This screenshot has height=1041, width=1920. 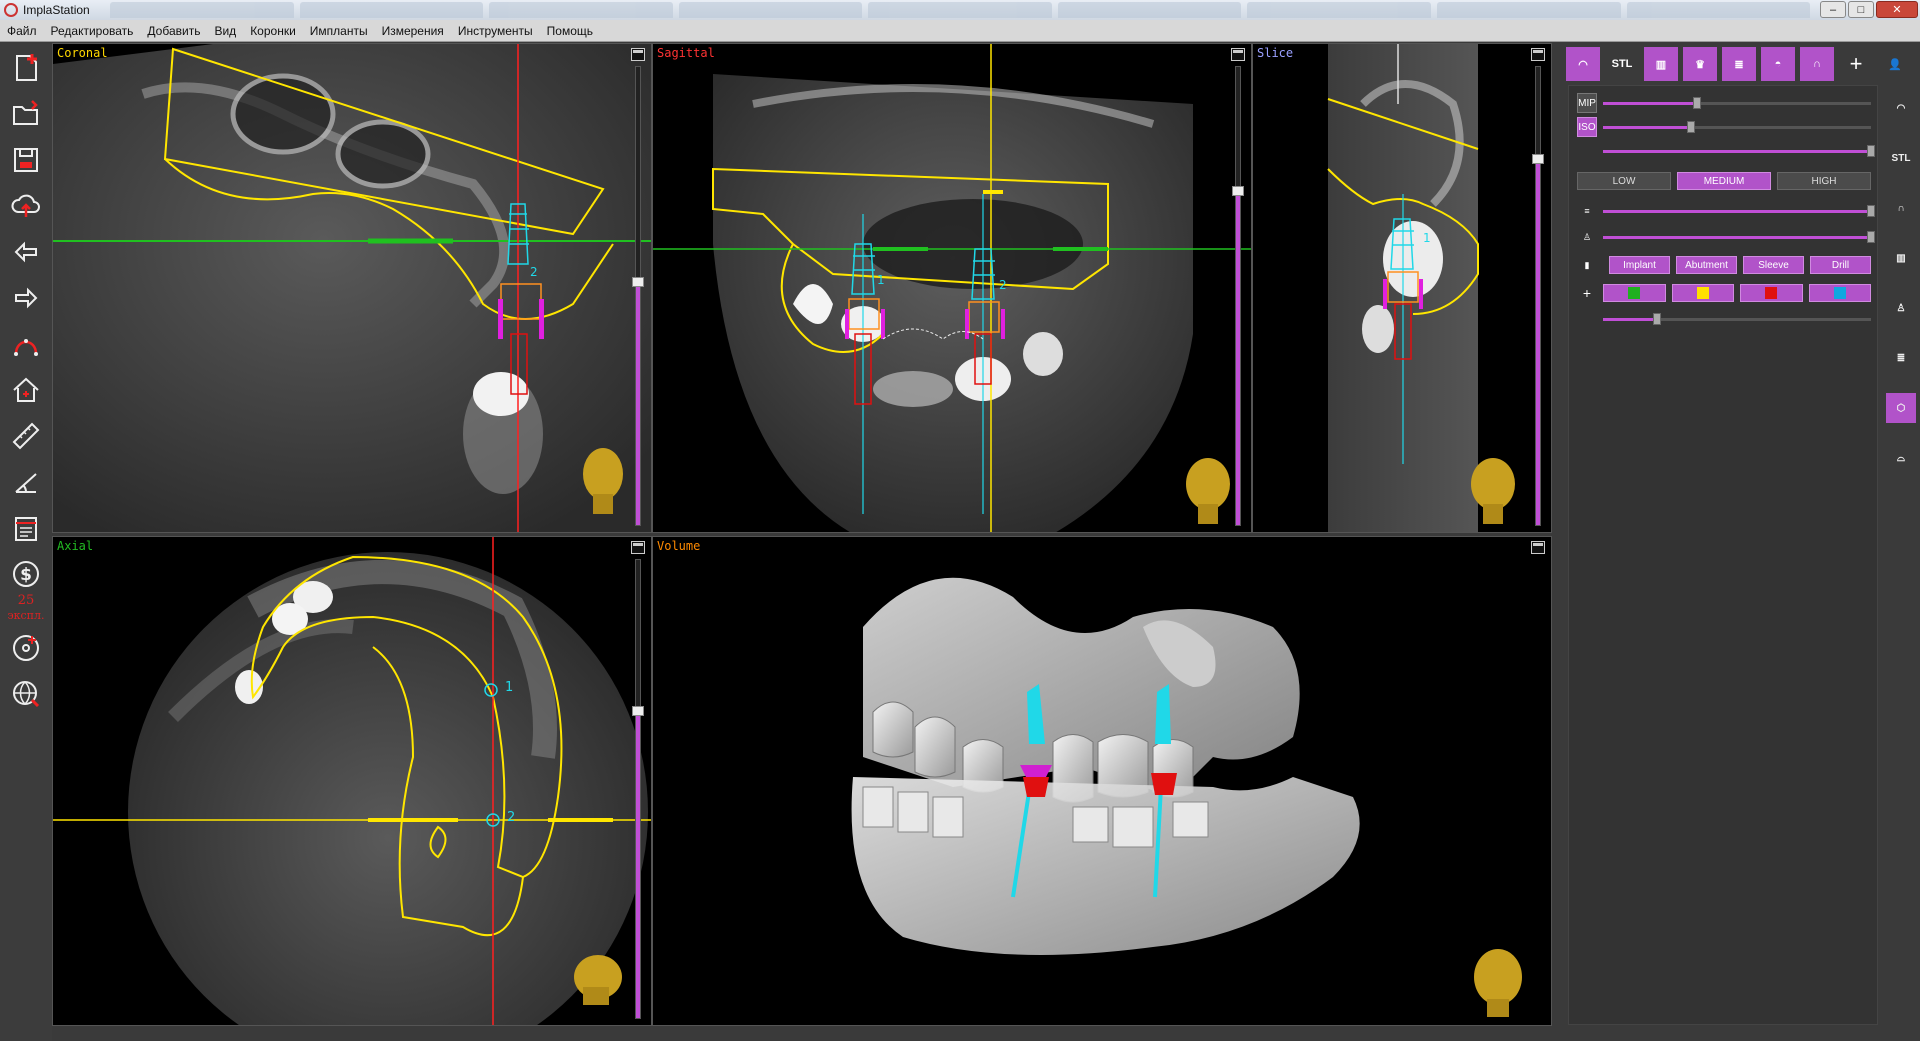 What do you see at coordinates (1737, 318) in the screenshot?
I see `size-slider` at bounding box center [1737, 318].